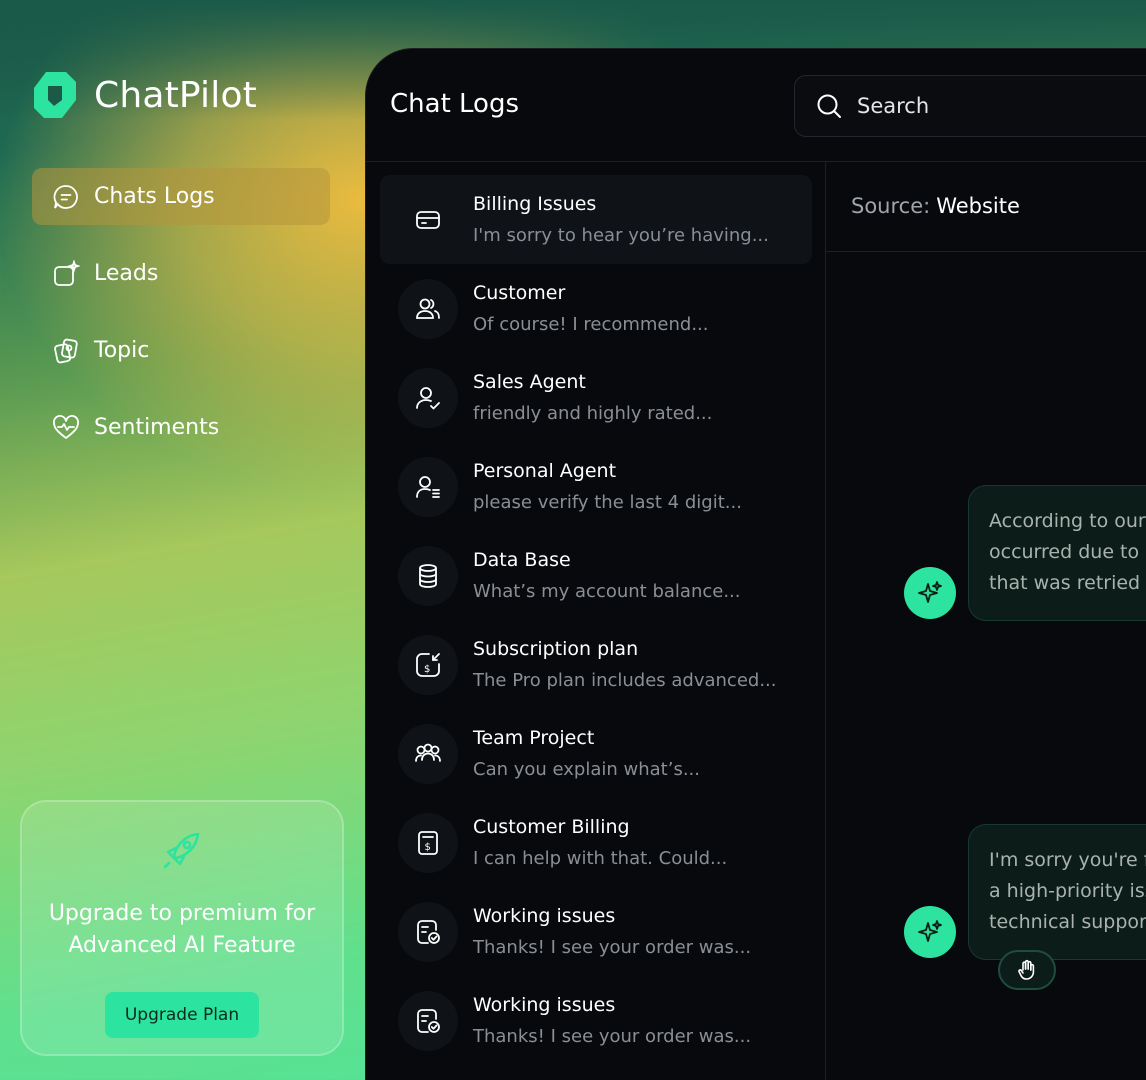  I want to click on database-icon, so click(428, 575).